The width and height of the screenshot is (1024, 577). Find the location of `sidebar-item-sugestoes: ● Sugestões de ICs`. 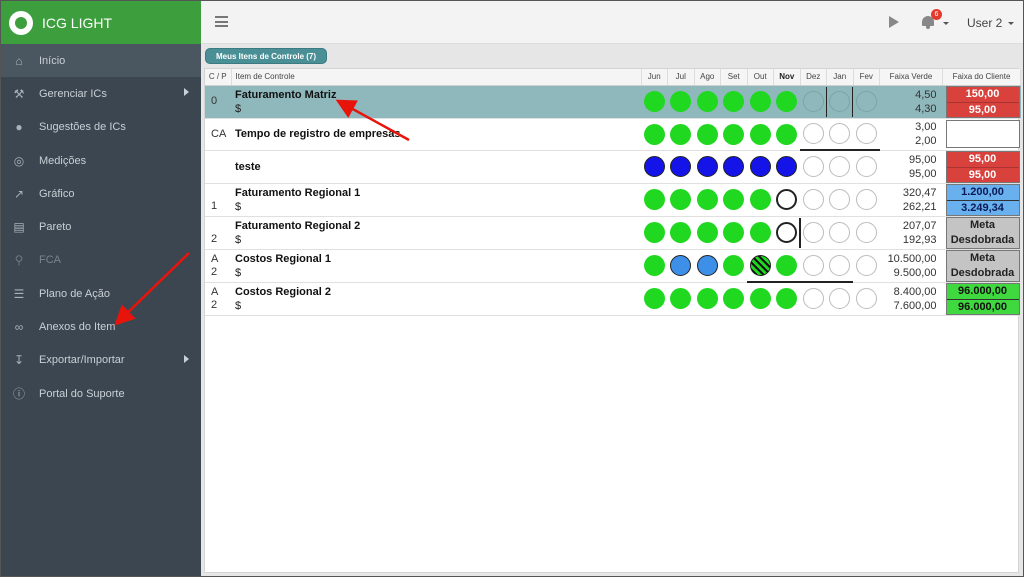

sidebar-item-sugestoes: ● Sugestões de ICs is located at coordinates (101, 127).